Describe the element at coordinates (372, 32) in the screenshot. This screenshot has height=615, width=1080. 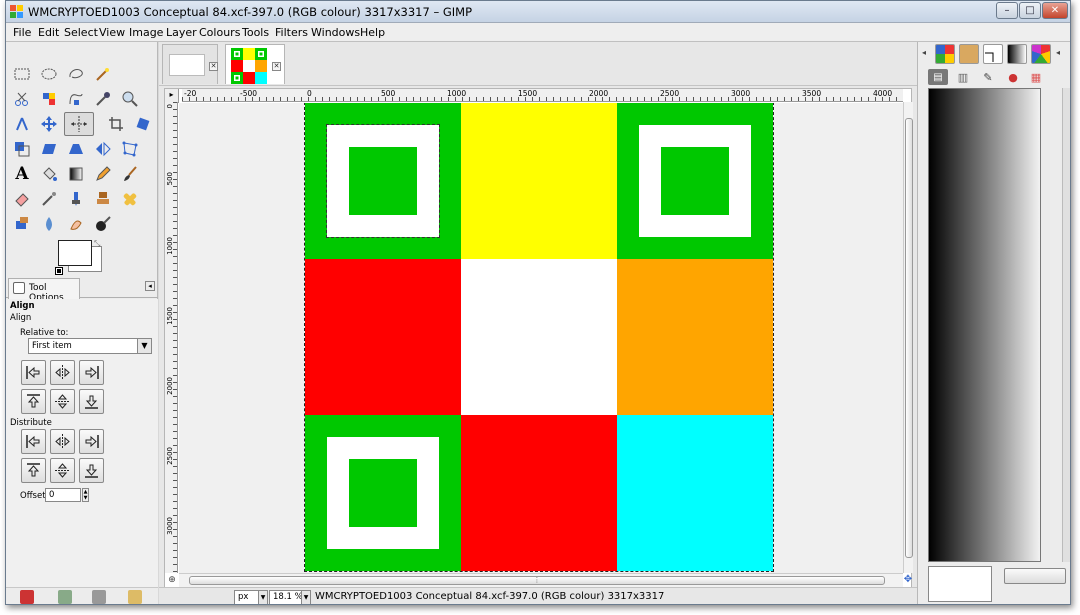
I see `menu-help: Help` at that location.